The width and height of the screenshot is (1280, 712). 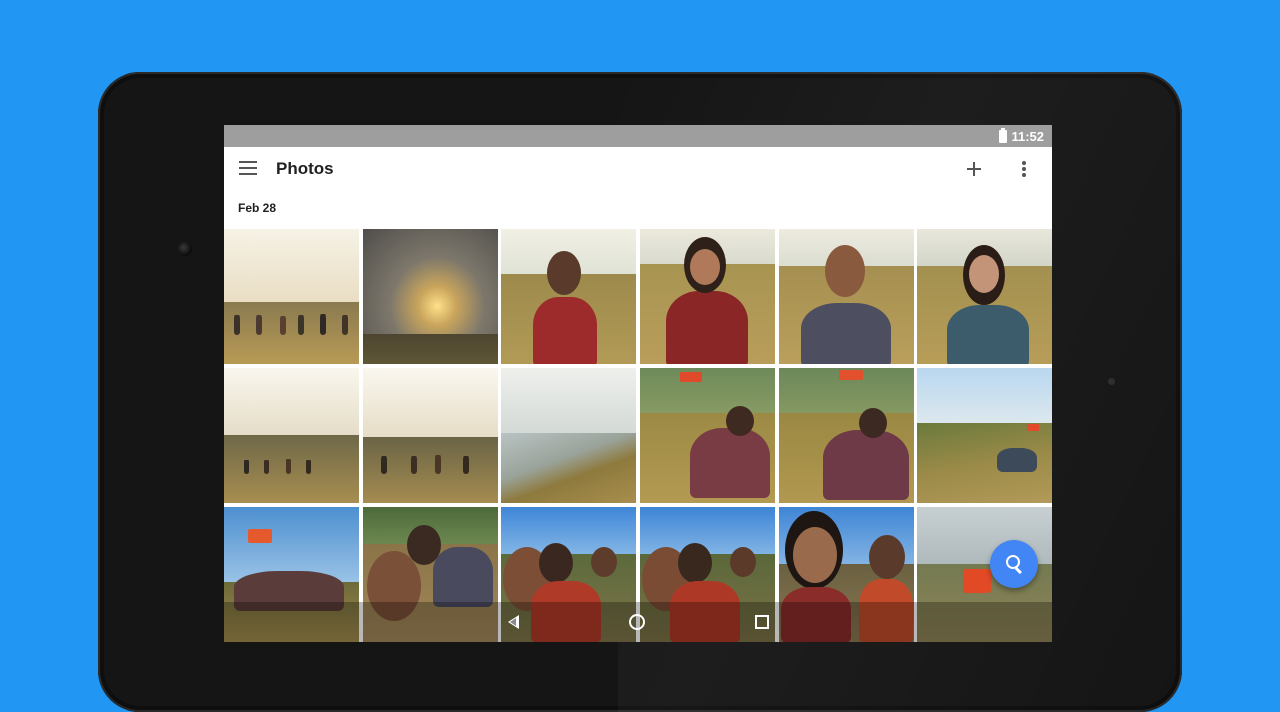 I want to click on plus-icon, so click(x=974, y=169).